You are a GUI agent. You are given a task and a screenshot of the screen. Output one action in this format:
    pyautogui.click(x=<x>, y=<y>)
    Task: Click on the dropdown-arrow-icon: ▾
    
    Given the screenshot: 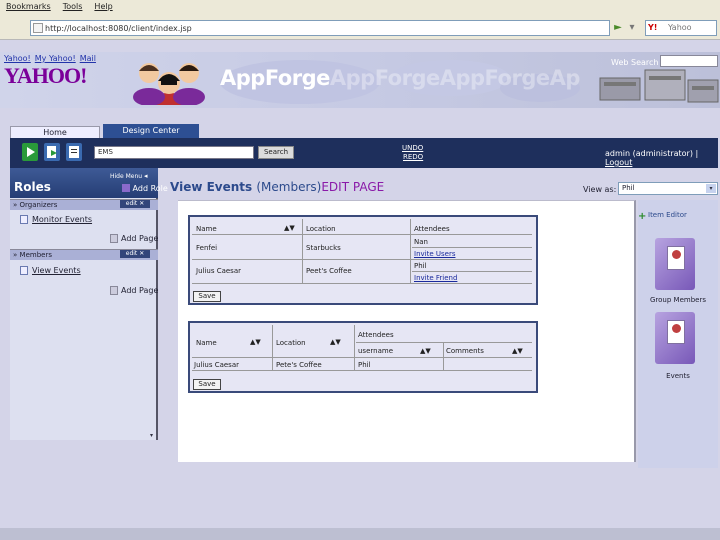 What is the action you would take?
    pyautogui.click(x=632, y=28)
    